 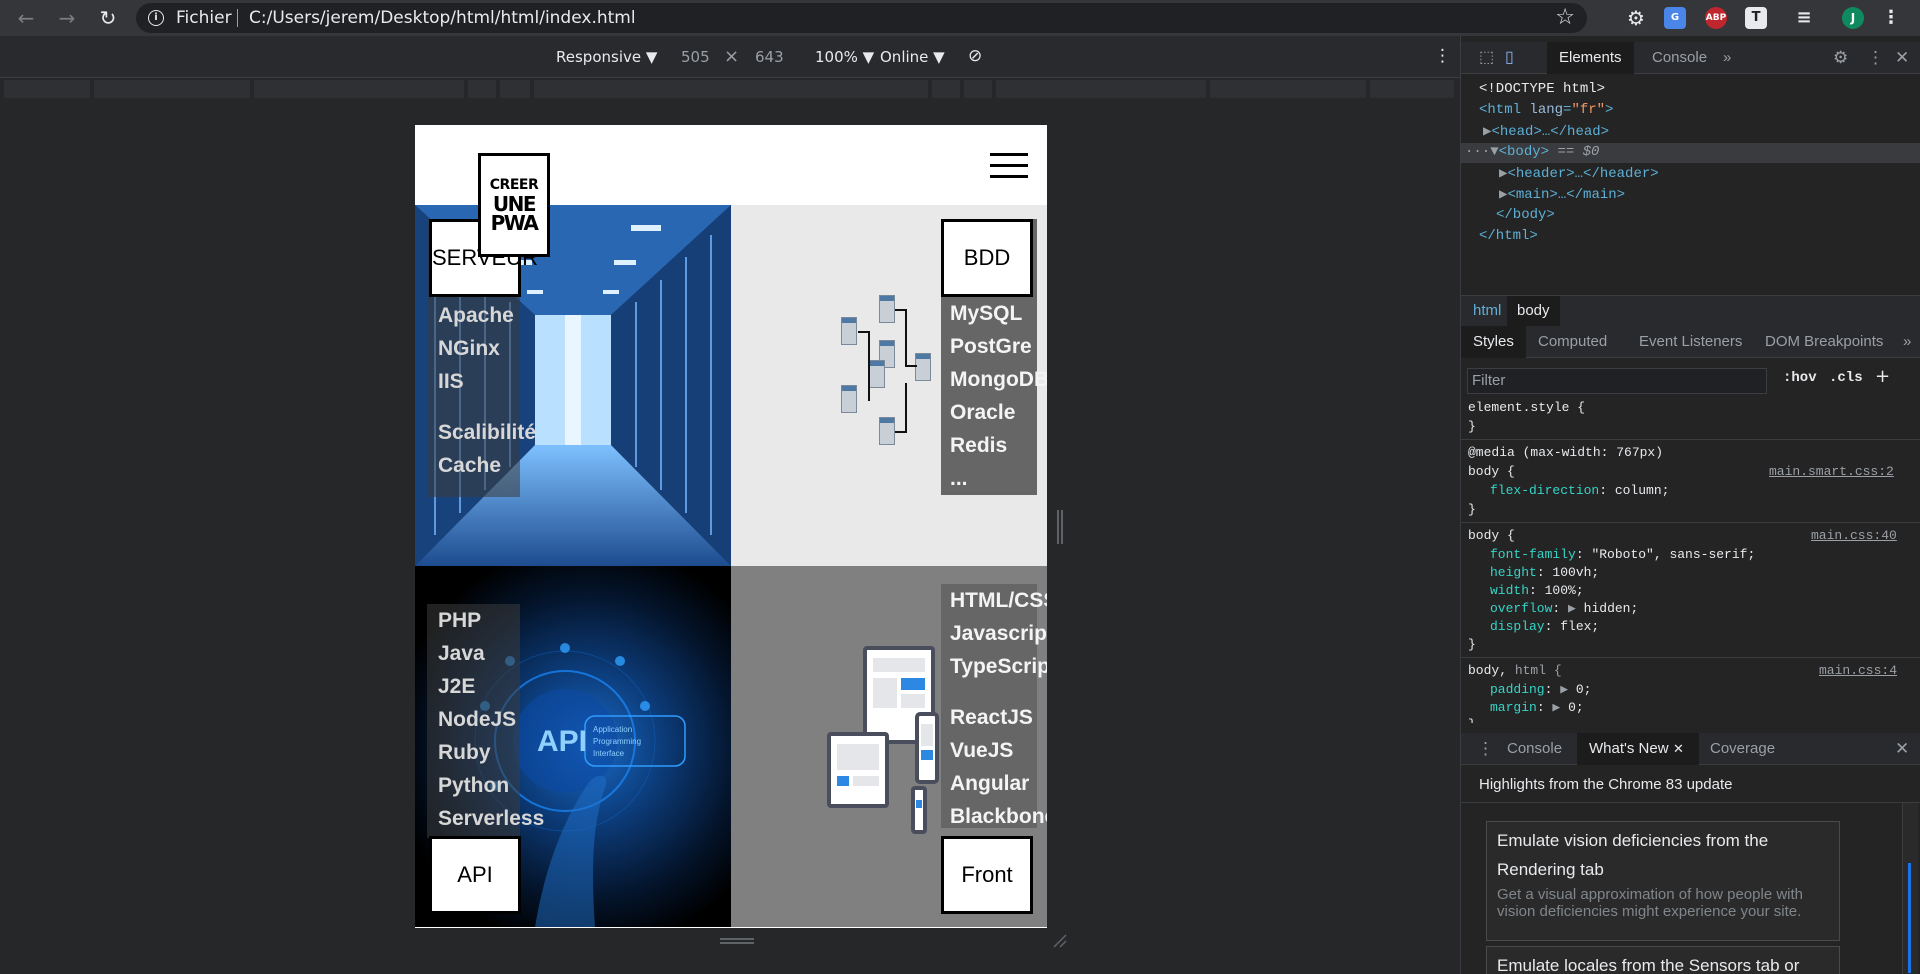 I want to click on new-rule-icon: +, so click(x=1882, y=376).